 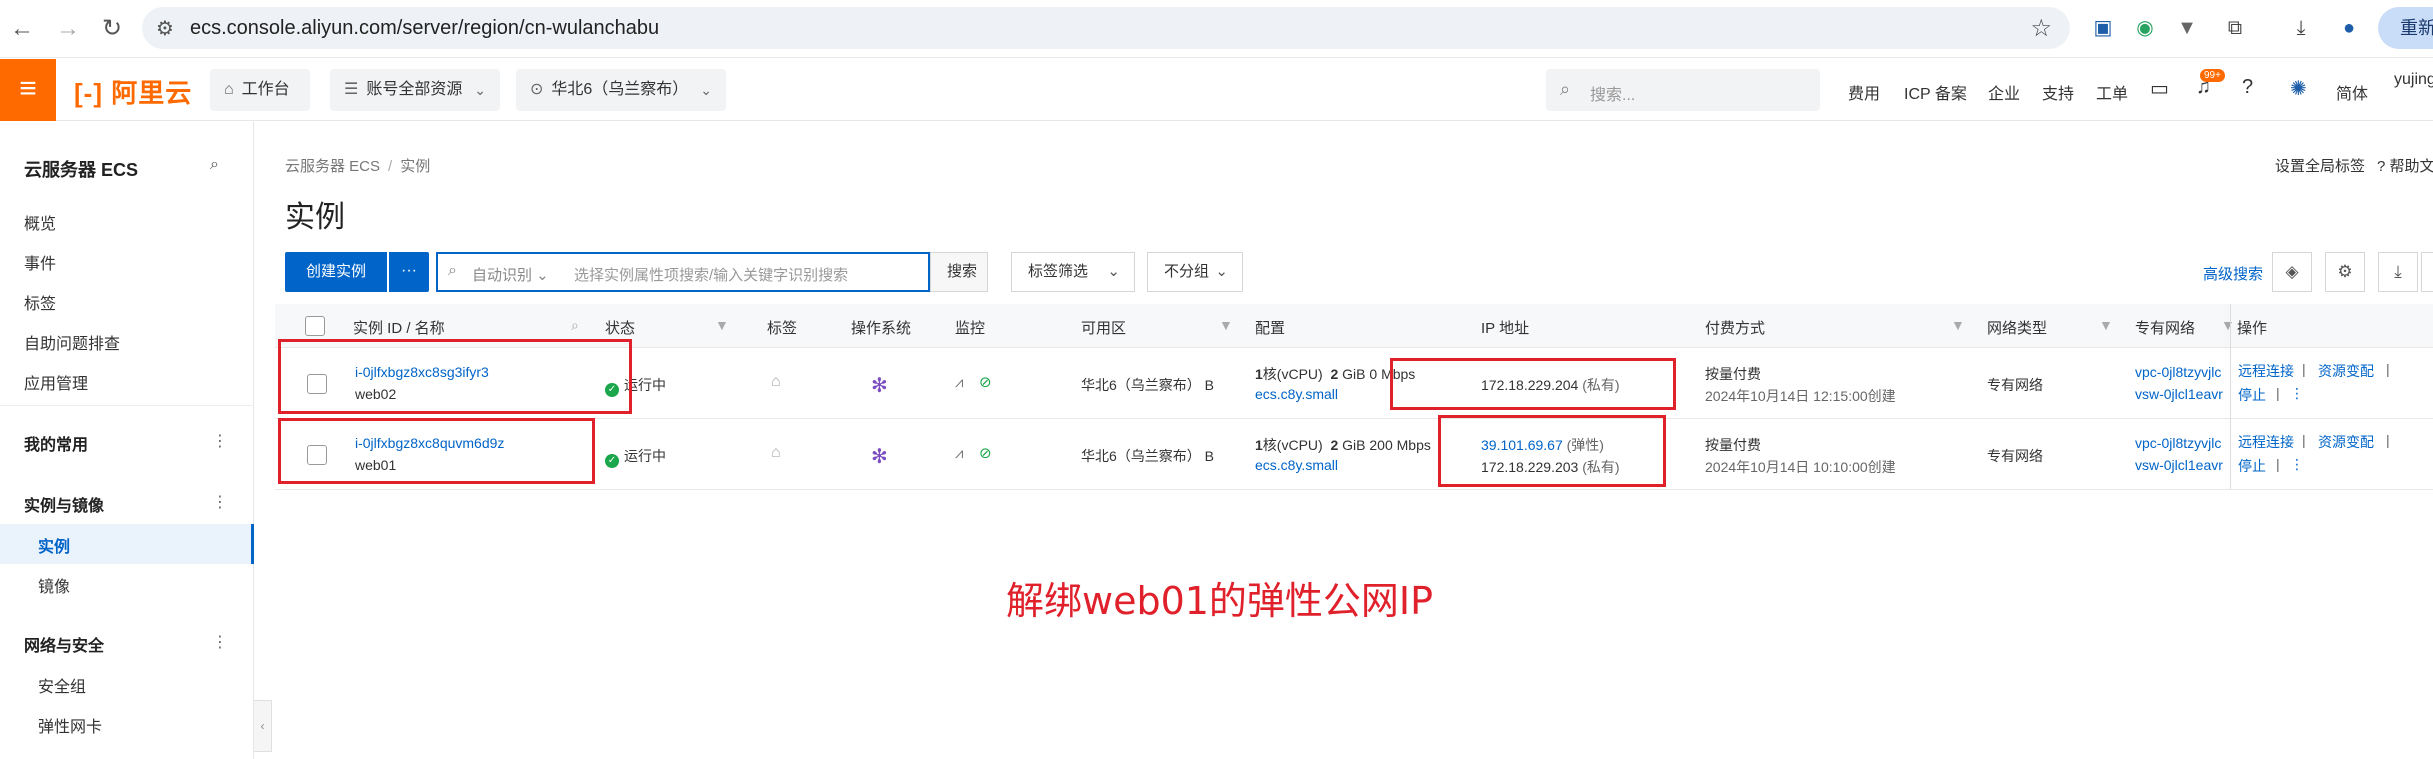 I want to click on workbench-button: ⌂ 工作台, so click(x=260, y=90).